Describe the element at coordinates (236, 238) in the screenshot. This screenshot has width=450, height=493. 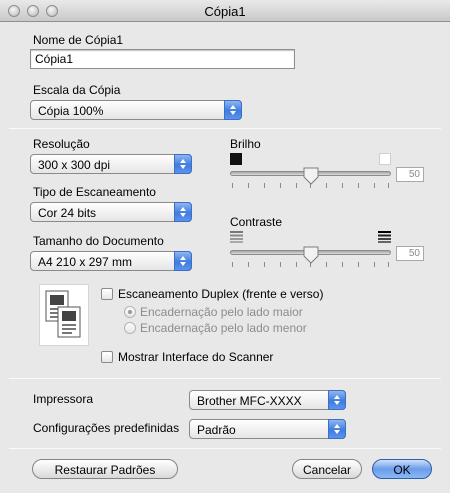
I see `low-contrast-icon` at that location.